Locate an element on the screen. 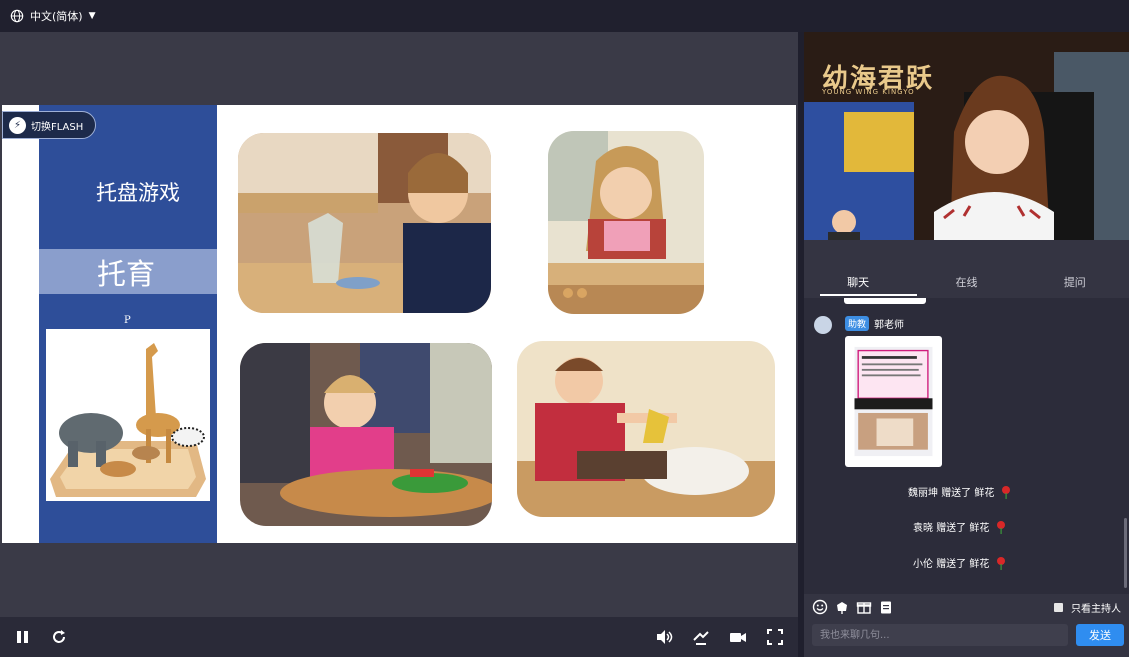 Image resolution: width=1129 pixels, height=657 pixels. gift-message: 魏丽坤 赠送了 鲜花 is located at coordinates (960, 491).